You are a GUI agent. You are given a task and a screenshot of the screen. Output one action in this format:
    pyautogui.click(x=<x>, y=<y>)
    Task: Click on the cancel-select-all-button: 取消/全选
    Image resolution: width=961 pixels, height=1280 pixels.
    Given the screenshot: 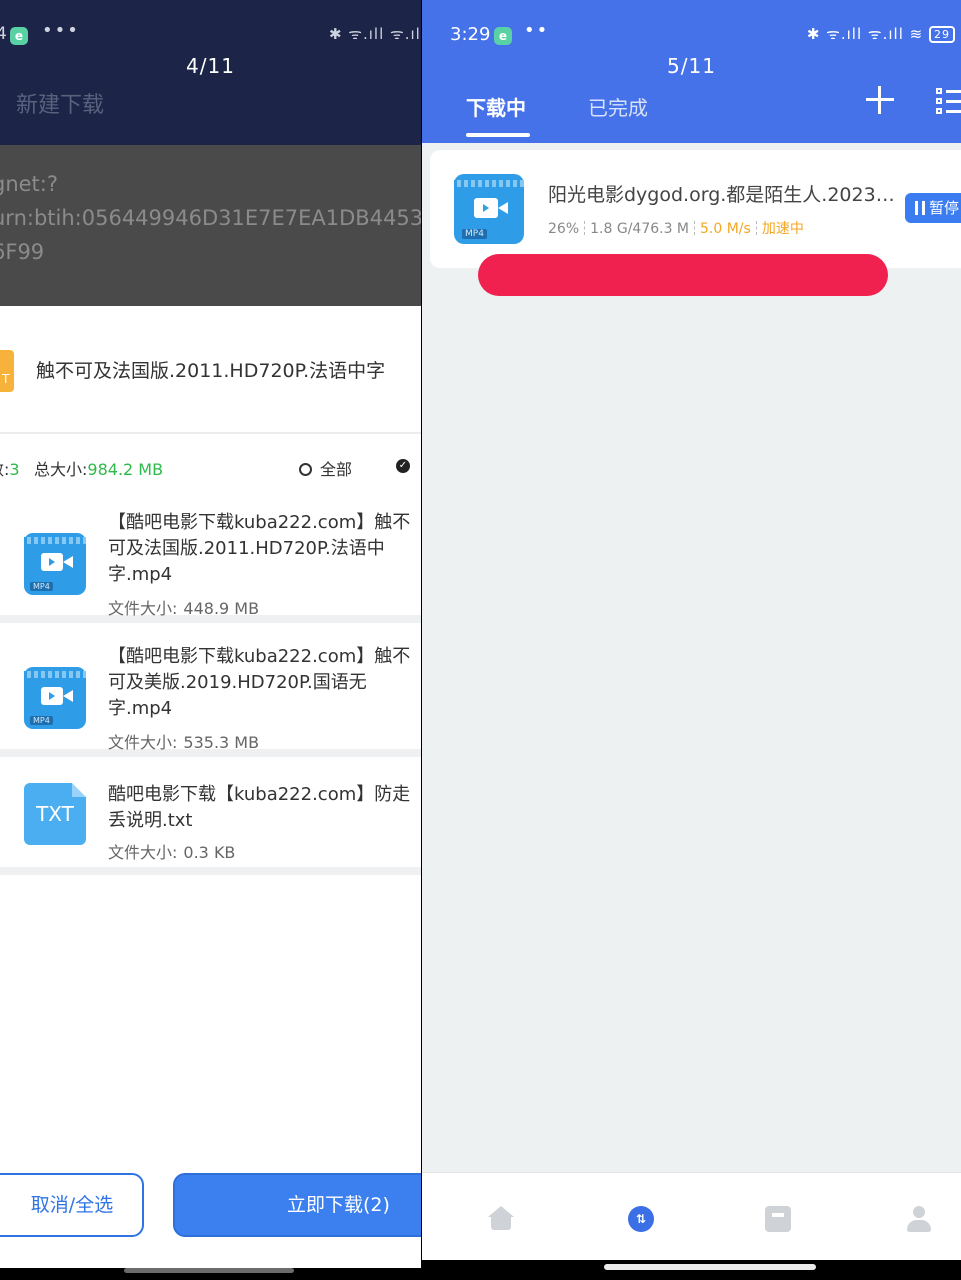 What is the action you would take?
    pyautogui.click(x=72, y=1205)
    